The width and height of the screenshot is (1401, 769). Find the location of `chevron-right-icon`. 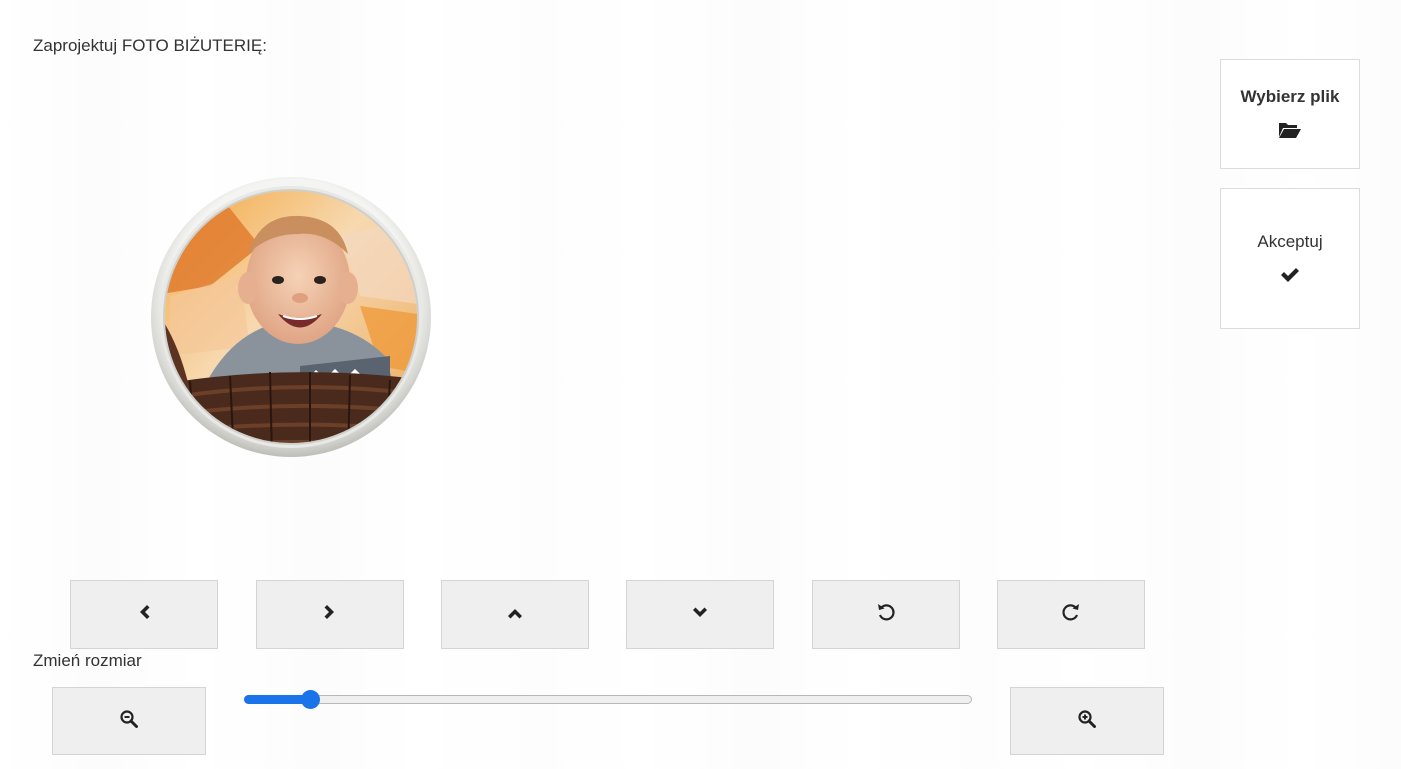

chevron-right-icon is located at coordinates (330, 614).